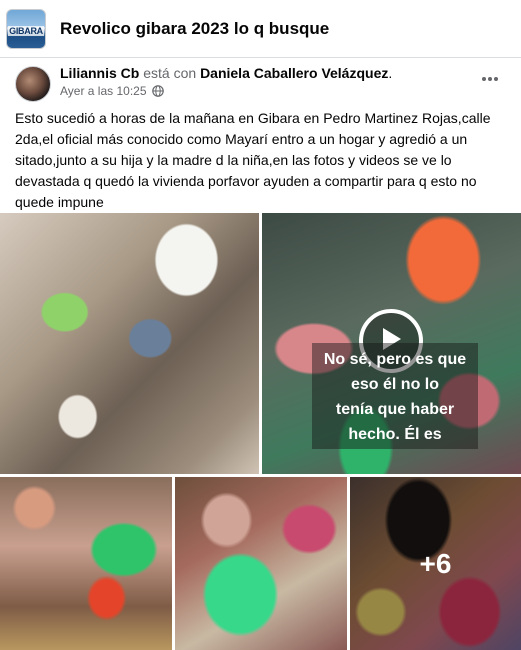 The image size is (521, 650). Describe the element at coordinates (103, 91) in the screenshot. I see `post-timestamp: Ayer a las 10:25` at that location.